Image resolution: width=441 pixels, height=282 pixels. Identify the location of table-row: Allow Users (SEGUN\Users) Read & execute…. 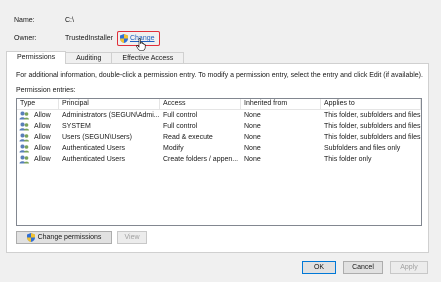
(219, 137).